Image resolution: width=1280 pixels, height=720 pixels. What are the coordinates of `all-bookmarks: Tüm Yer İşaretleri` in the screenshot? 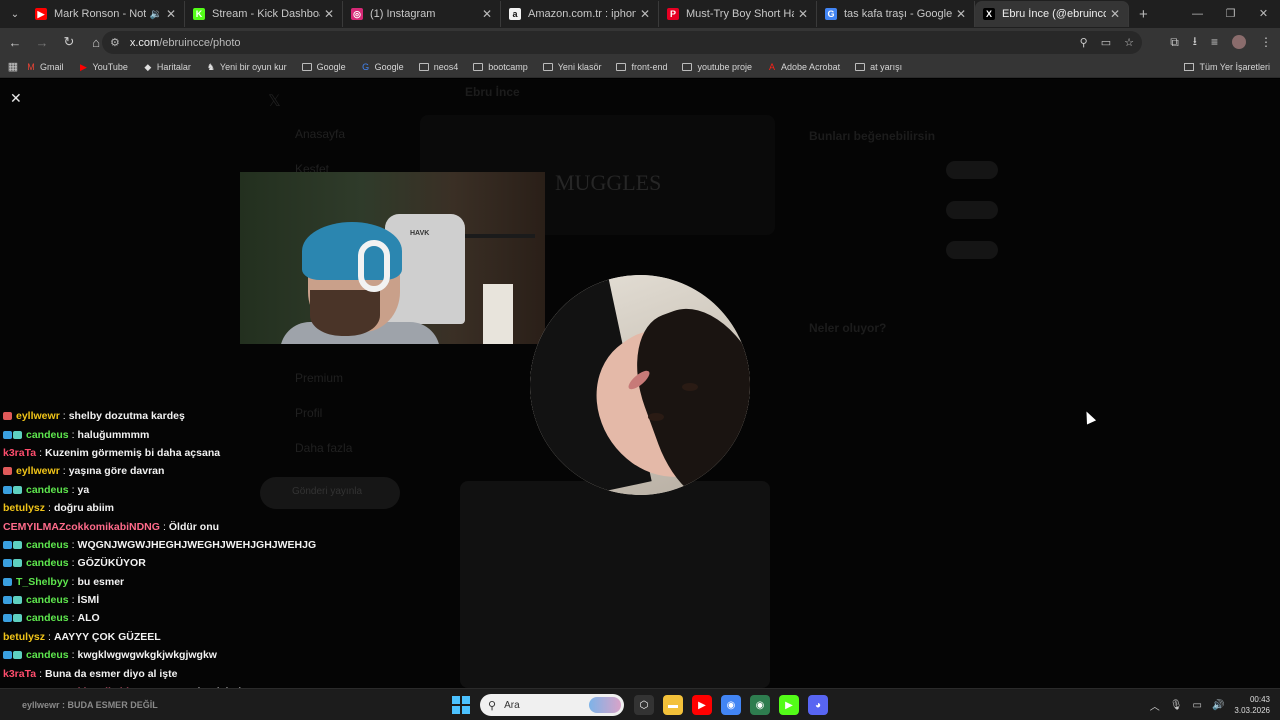 It's located at (1227, 67).